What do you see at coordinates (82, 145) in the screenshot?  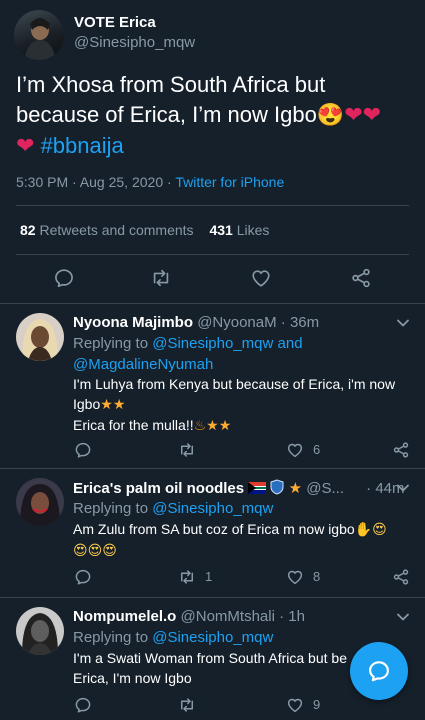 I see `hashtag-link: #bbnaija` at bounding box center [82, 145].